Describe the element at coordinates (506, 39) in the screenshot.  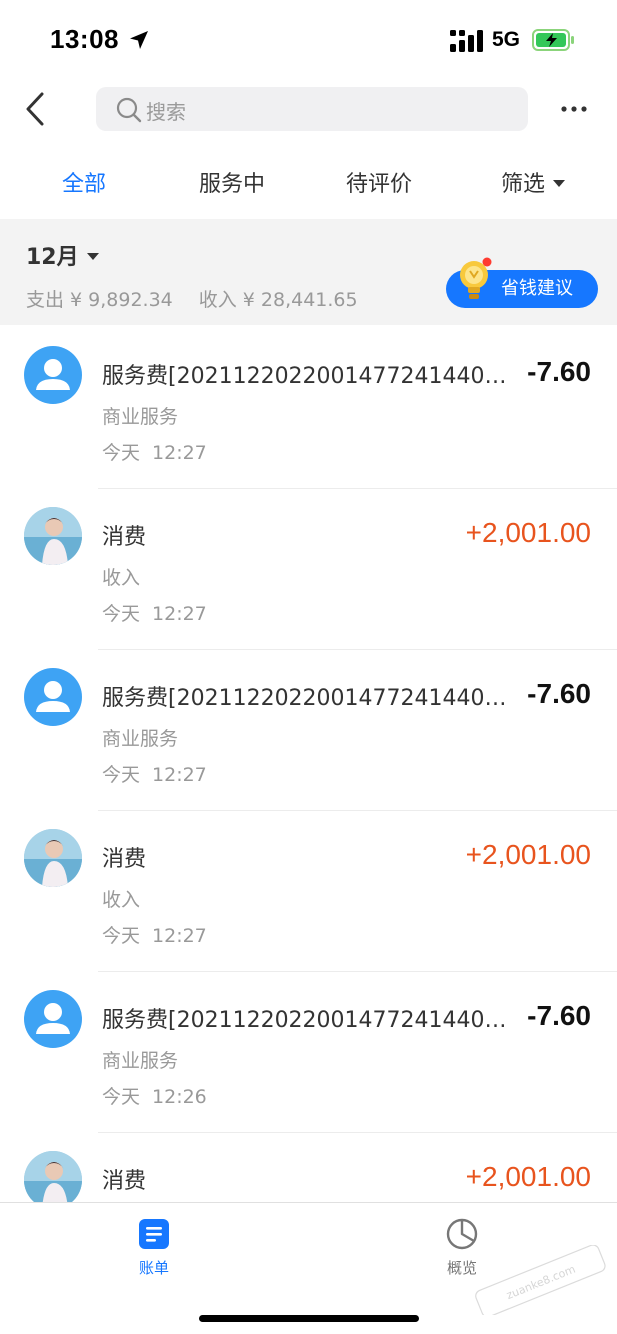
I see `network-type: 5G` at that location.